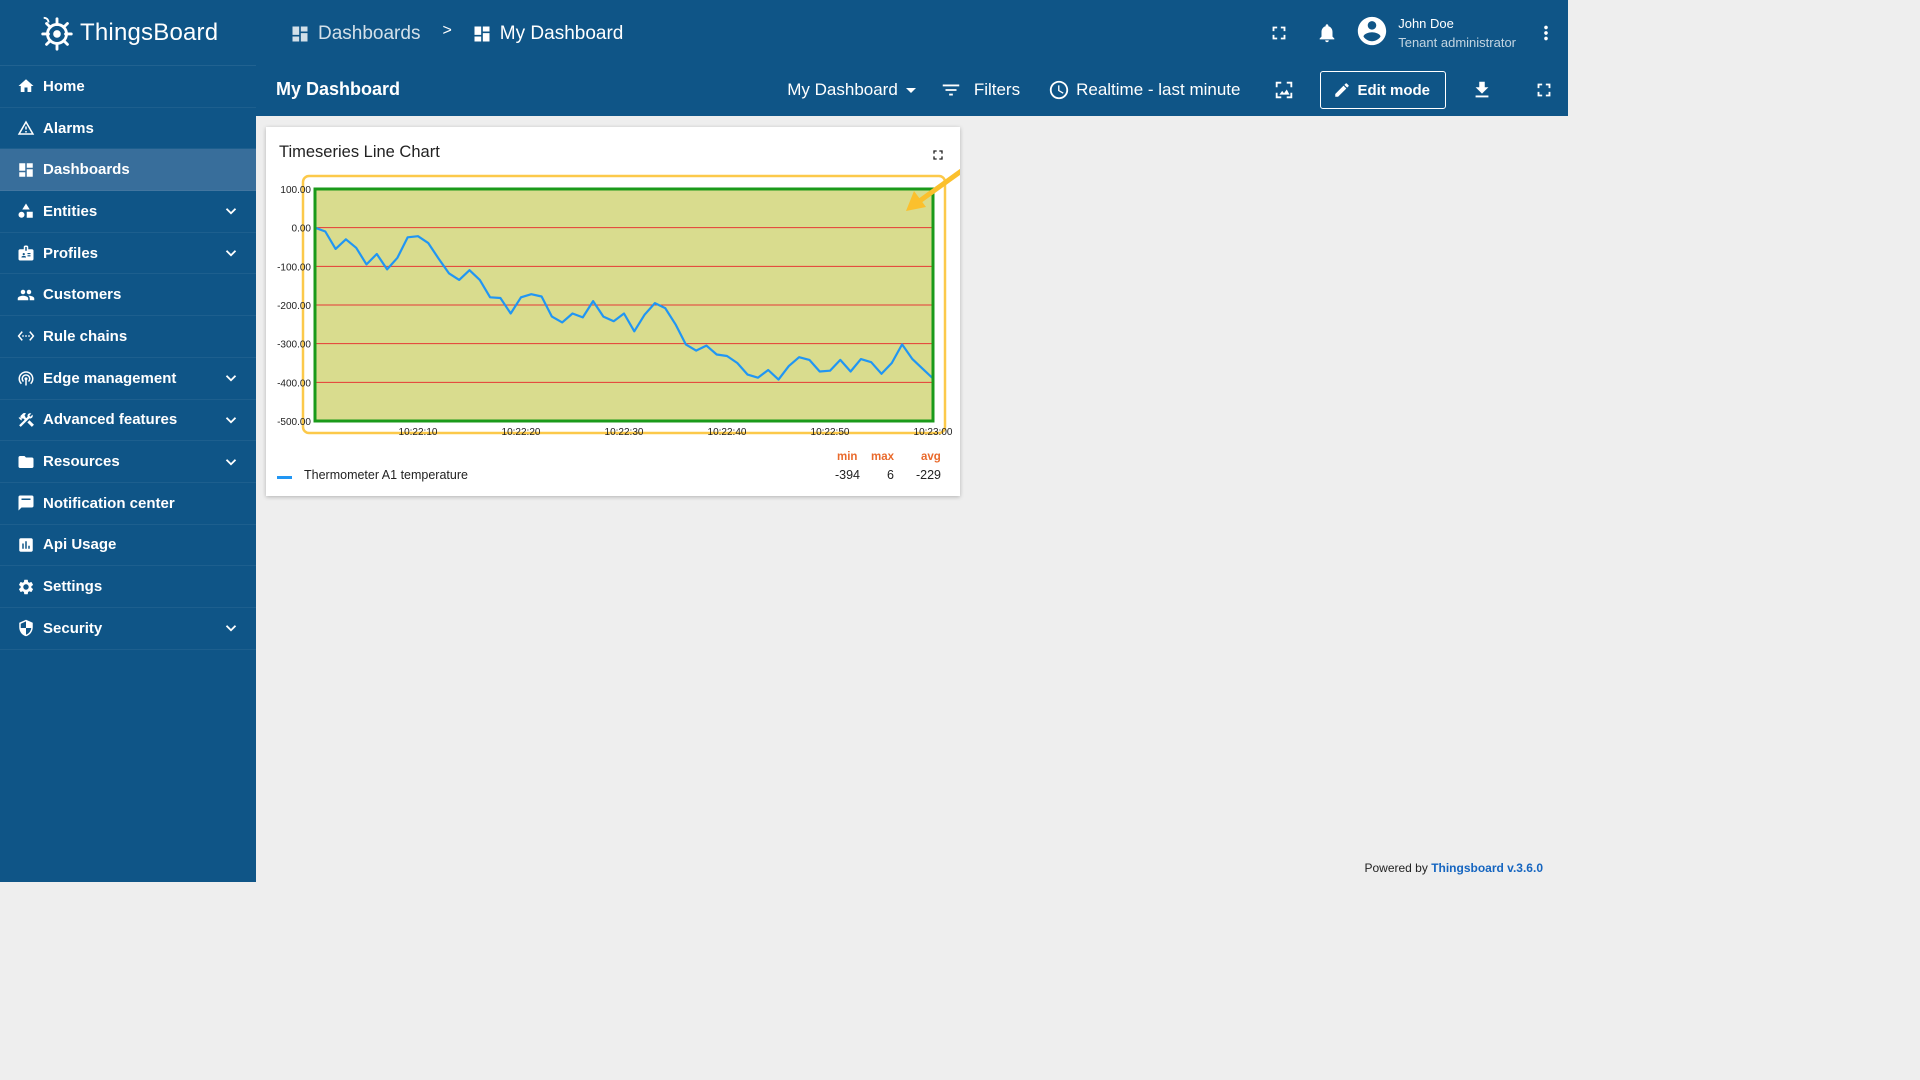 The image size is (1920, 1080). I want to click on sidebar-item-home: Home, so click(128, 87).